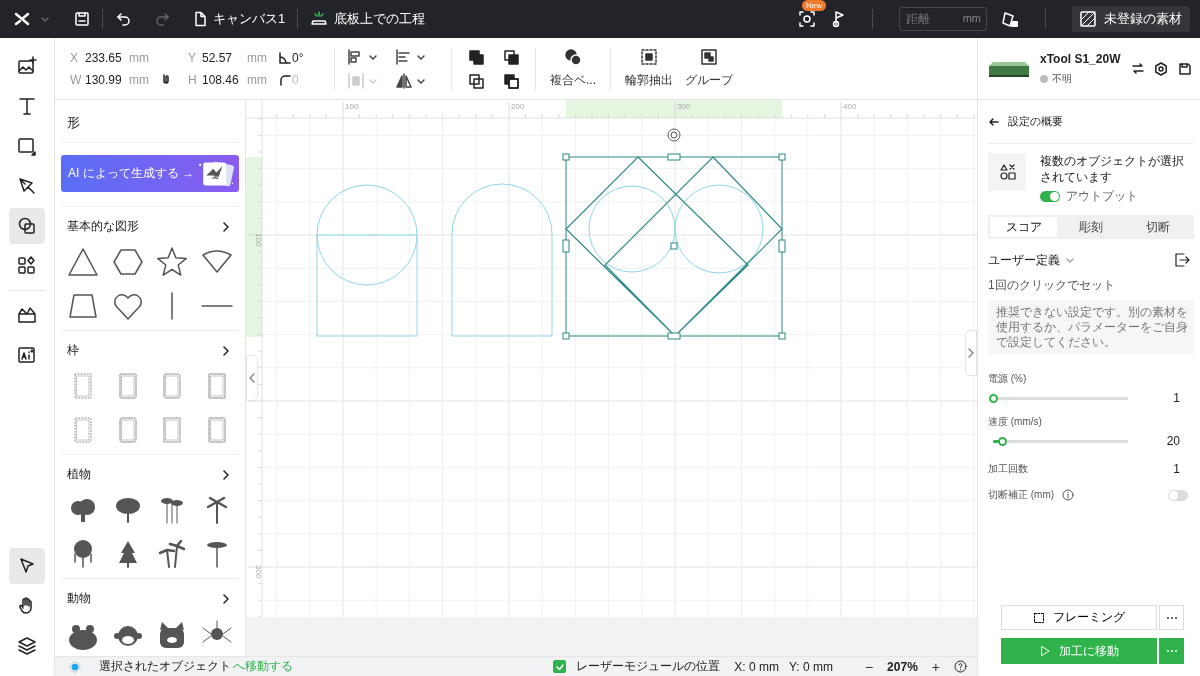 The image size is (1200, 676). Describe the element at coordinates (810, 666) in the screenshot. I see `coordinate-text: Y: 0 mm` at that location.